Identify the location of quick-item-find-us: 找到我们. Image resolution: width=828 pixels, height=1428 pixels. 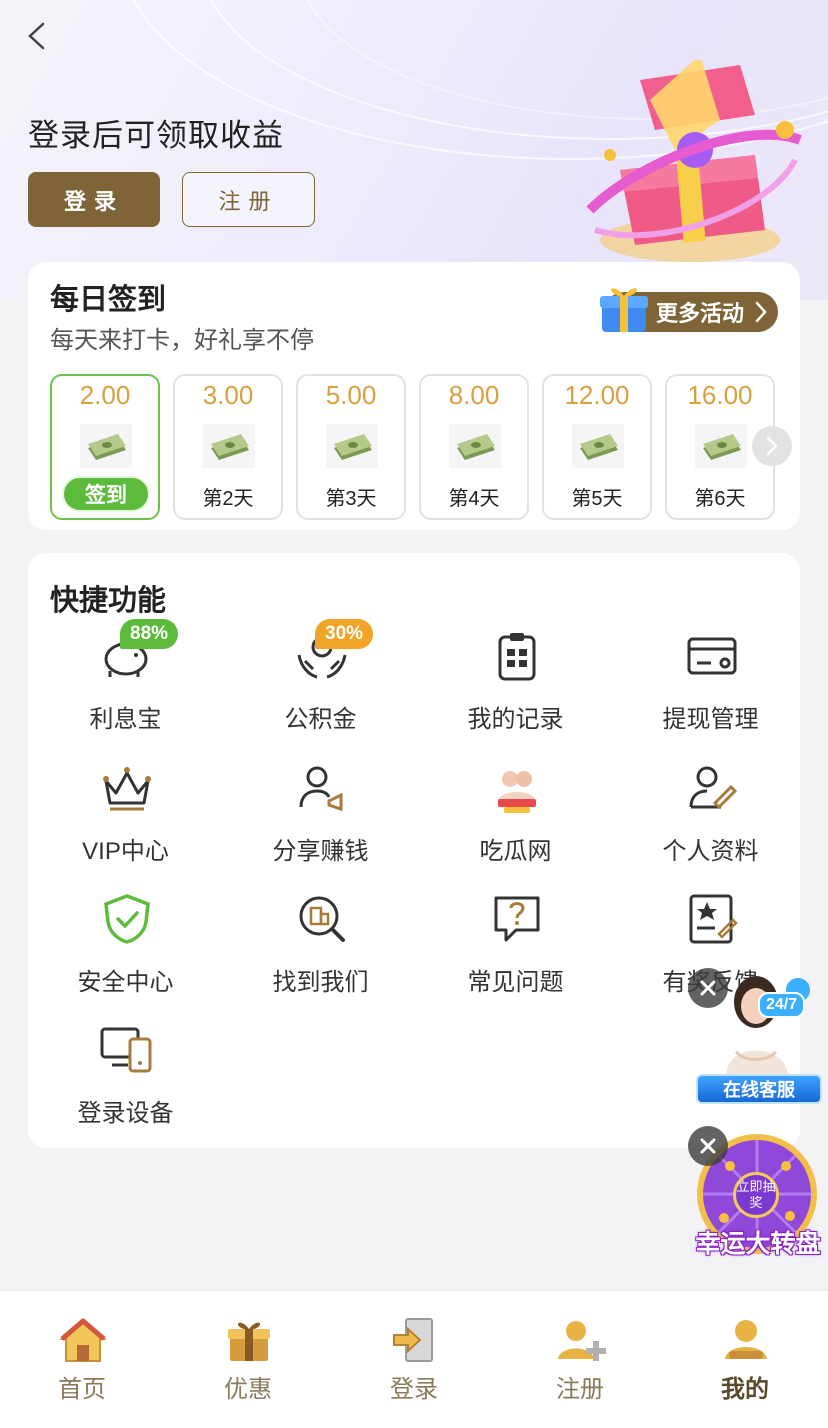
(320, 942).